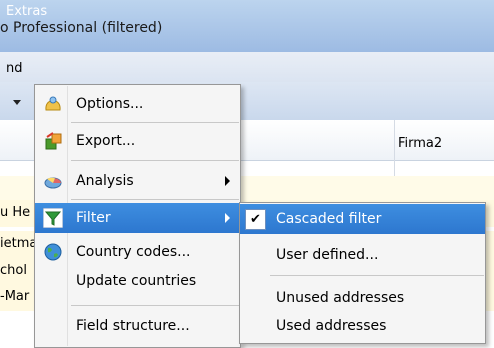 This screenshot has height=348, width=494. Describe the element at coordinates (53, 183) in the screenshot. I see `analysis-icon` at that location.